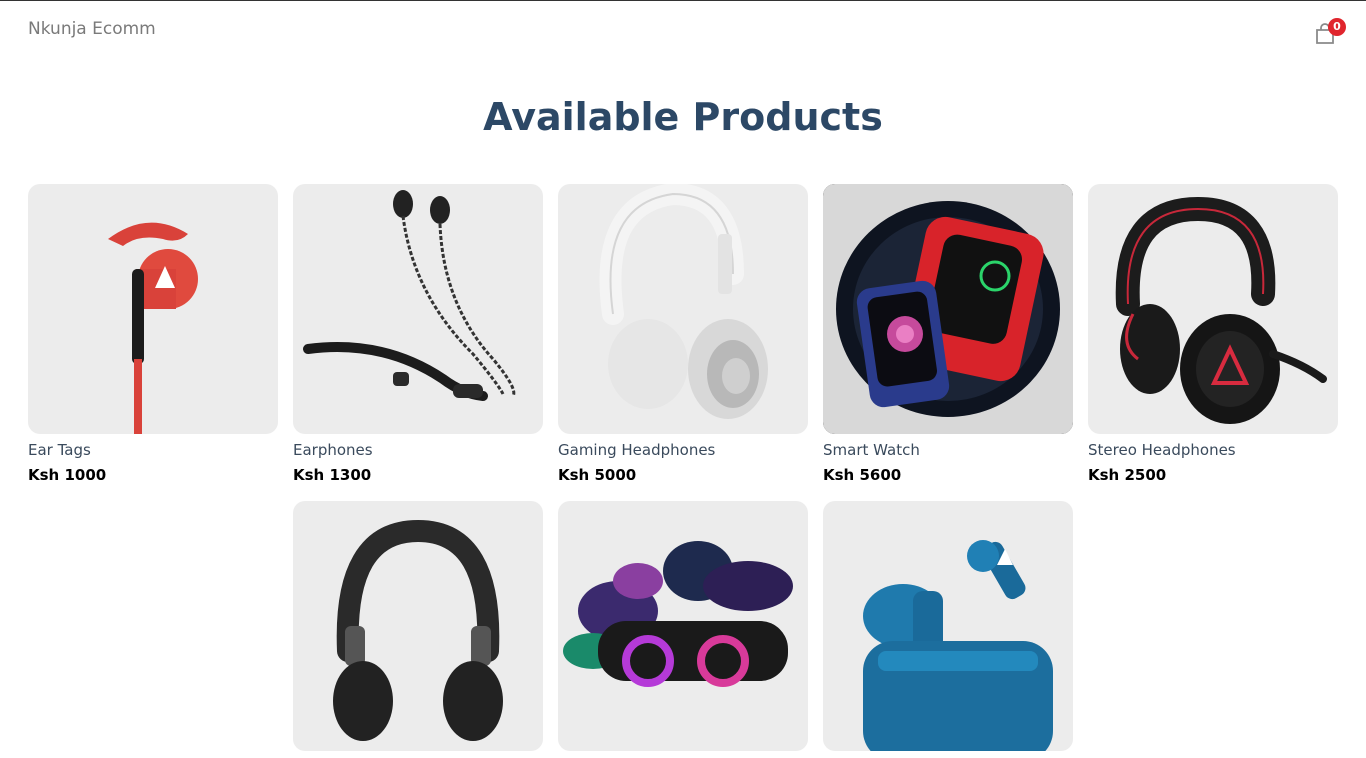  Describe the element at coordinates (1127, 475) in the screenshot. I see `product-price: Ksh 2500` at that location.